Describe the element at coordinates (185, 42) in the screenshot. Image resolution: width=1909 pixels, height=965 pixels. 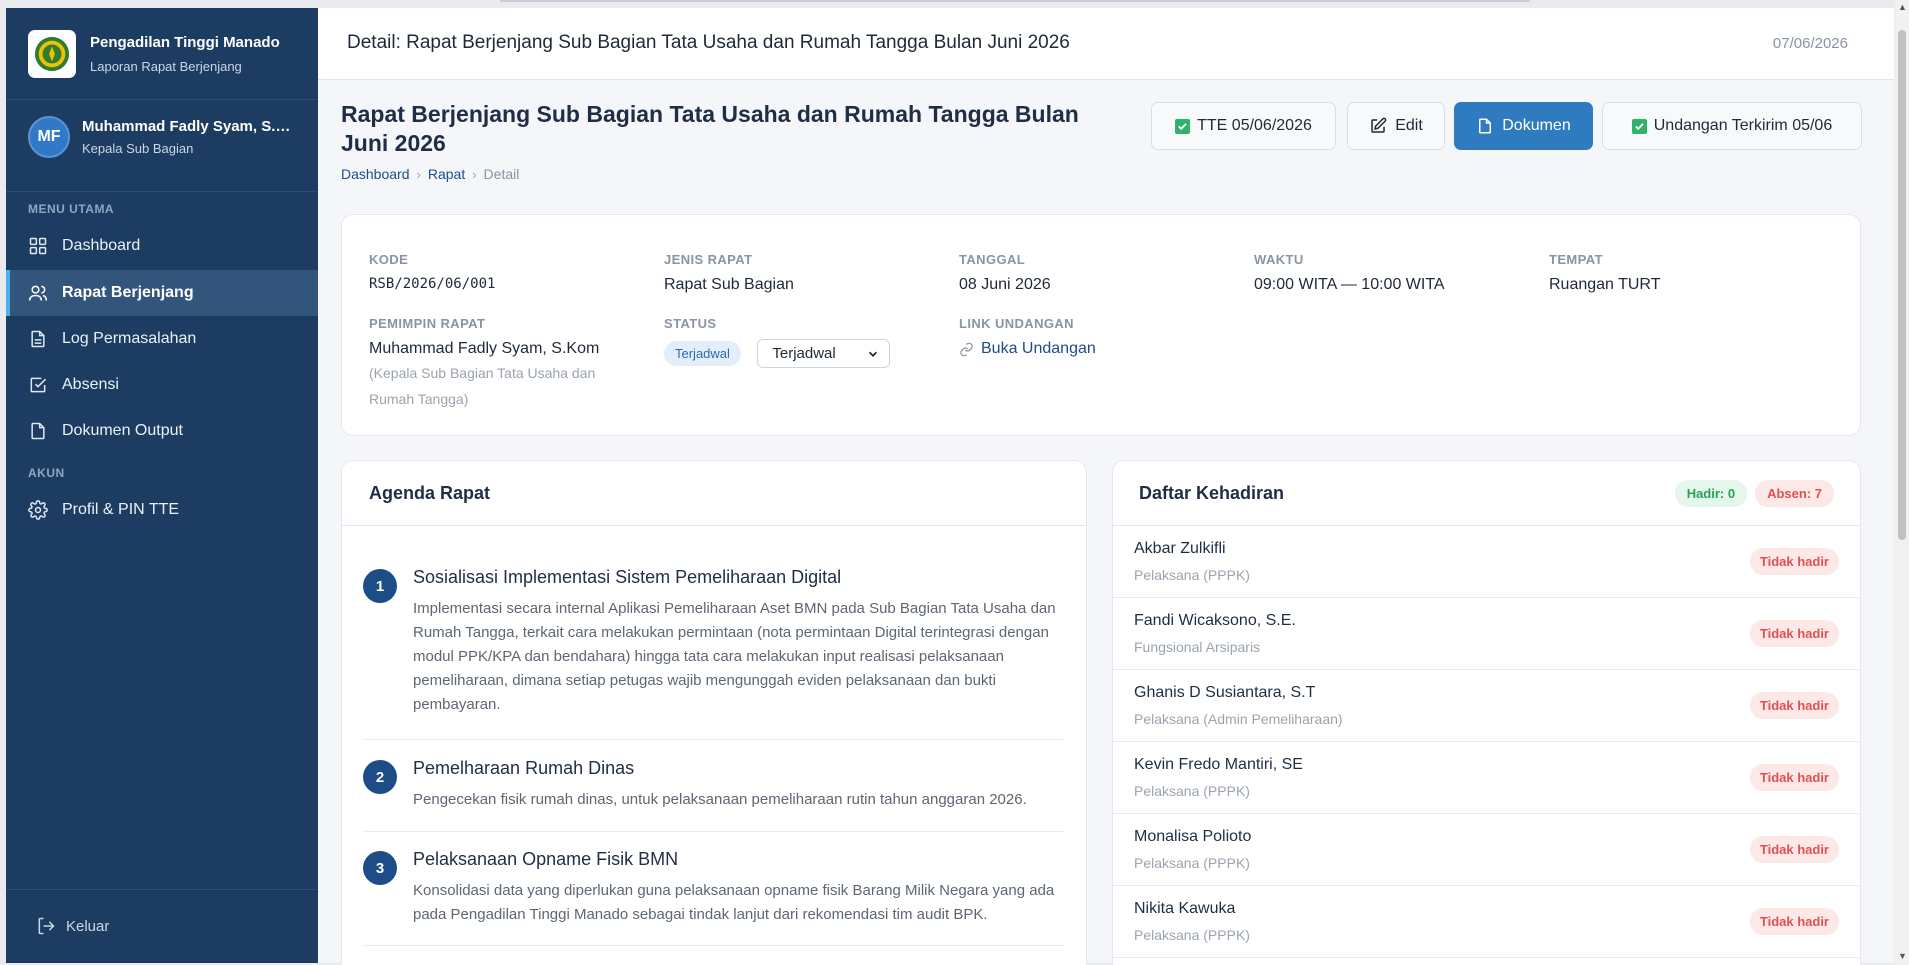
I see `org-name: Pengadilan Tinggi Manado` at that location.